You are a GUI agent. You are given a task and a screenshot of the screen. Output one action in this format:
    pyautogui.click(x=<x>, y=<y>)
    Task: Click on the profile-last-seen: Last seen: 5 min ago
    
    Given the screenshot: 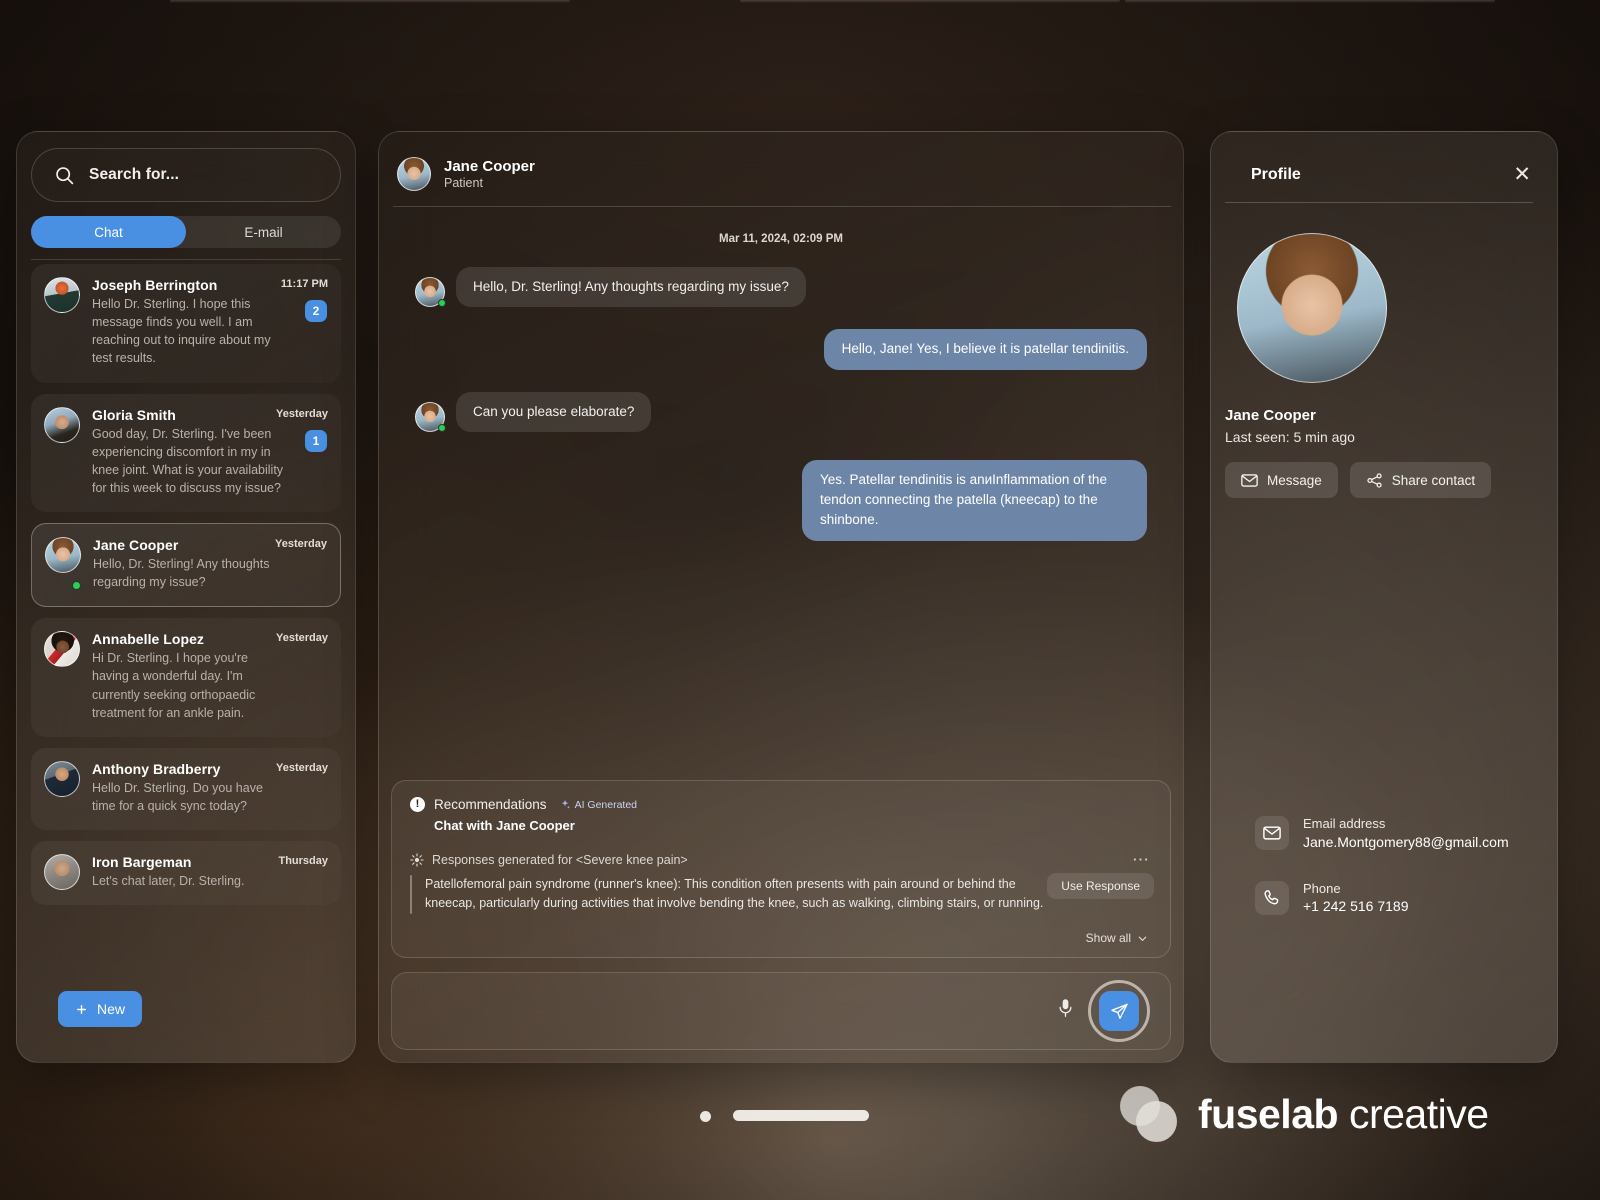 What is the action you would take?
    pyautogui.click(x=1290, y=437)
    